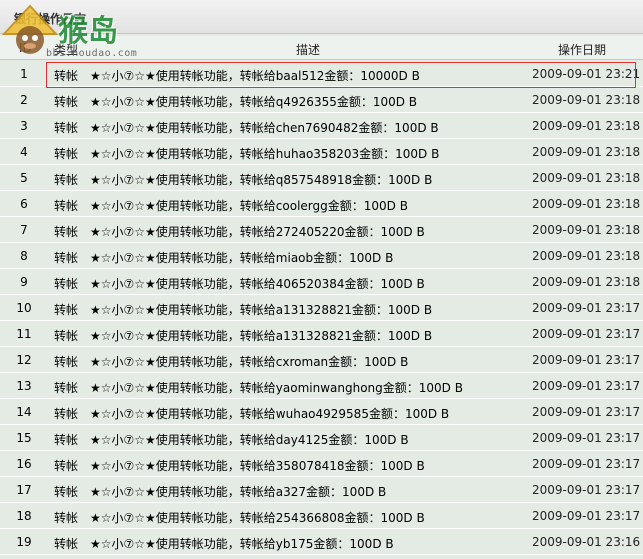  I want to click on row-id: 13, so click(24, 386).